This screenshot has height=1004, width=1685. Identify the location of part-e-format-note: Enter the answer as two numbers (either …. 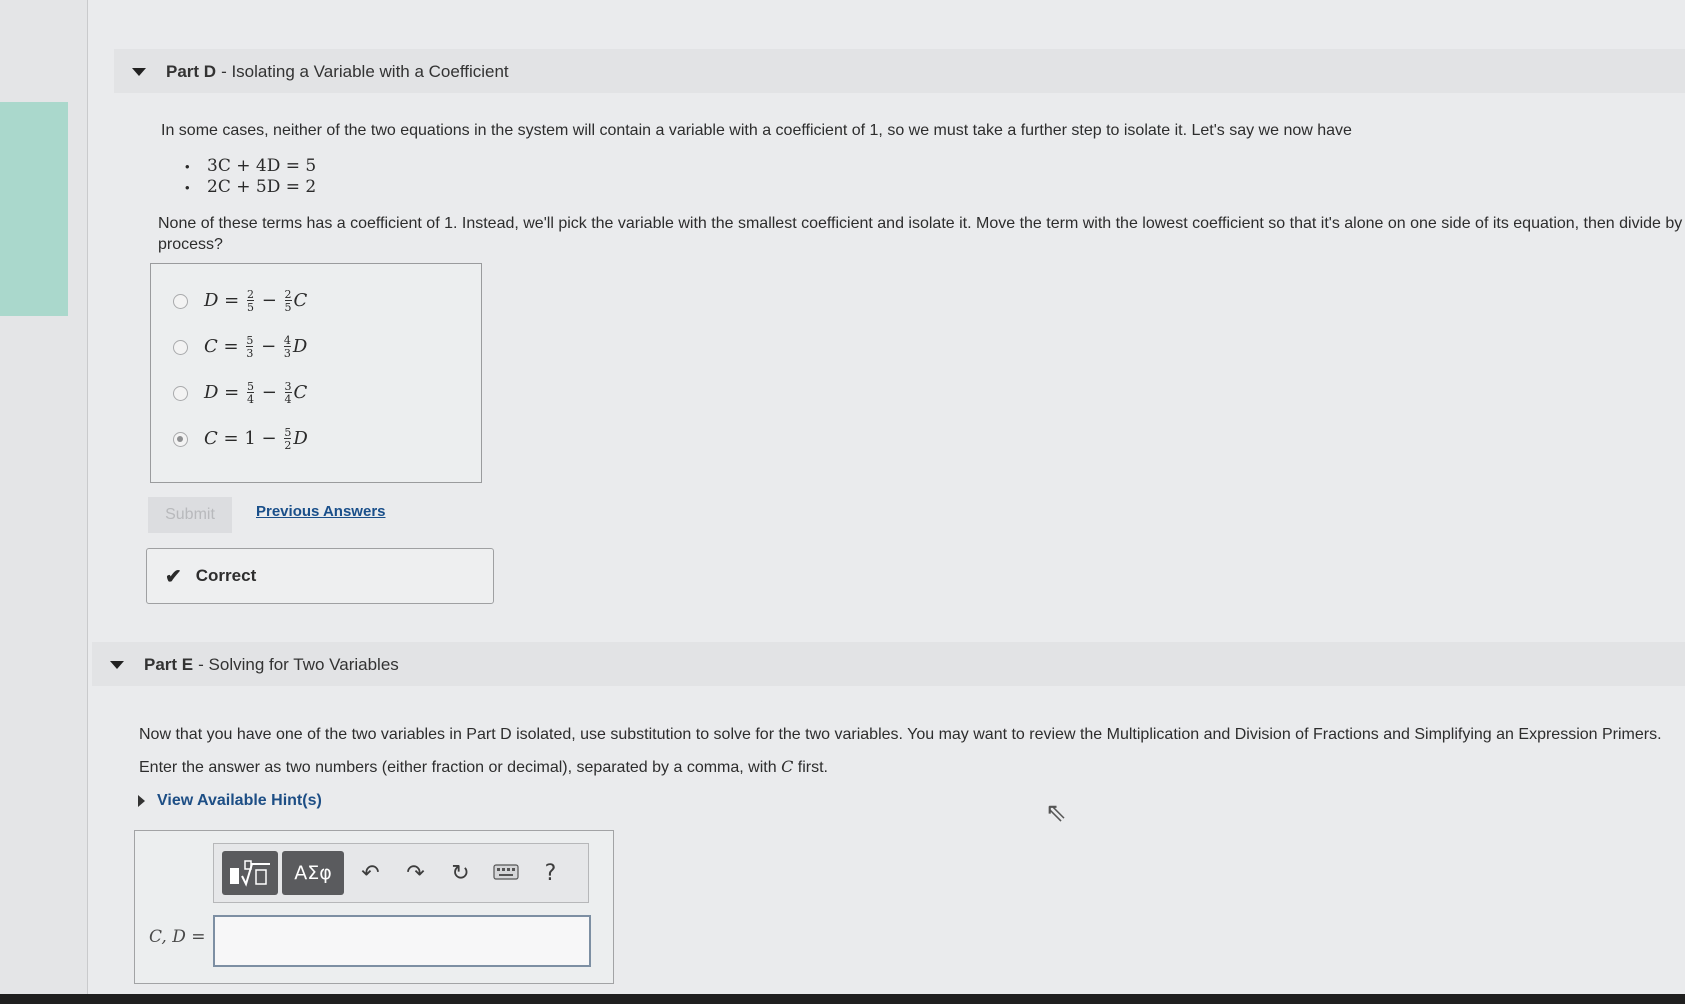
(483, 767).